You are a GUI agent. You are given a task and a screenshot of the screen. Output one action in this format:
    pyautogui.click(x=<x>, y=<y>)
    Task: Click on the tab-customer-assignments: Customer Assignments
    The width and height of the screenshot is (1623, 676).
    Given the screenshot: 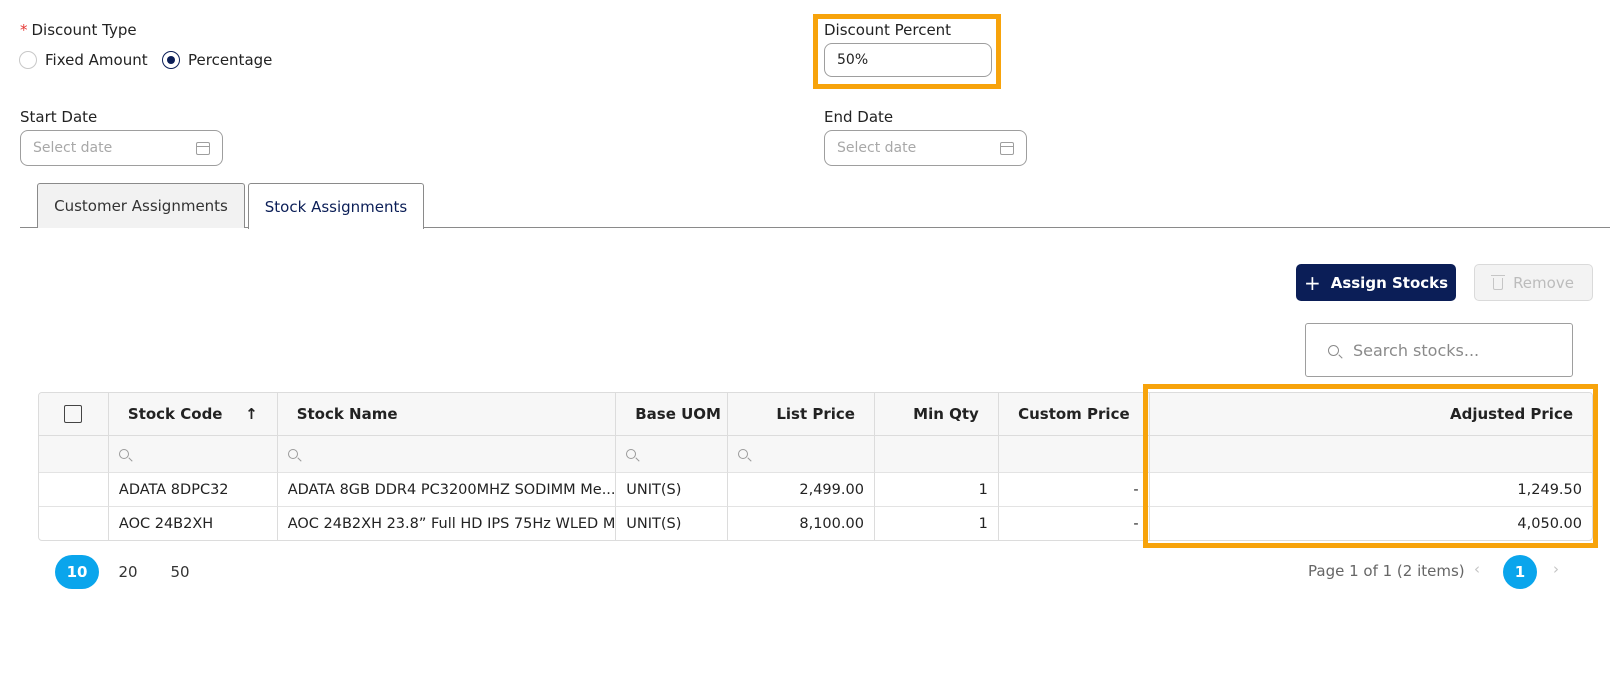 What is the action you would take?
    pyautogui.click(x=141, y=205)
    